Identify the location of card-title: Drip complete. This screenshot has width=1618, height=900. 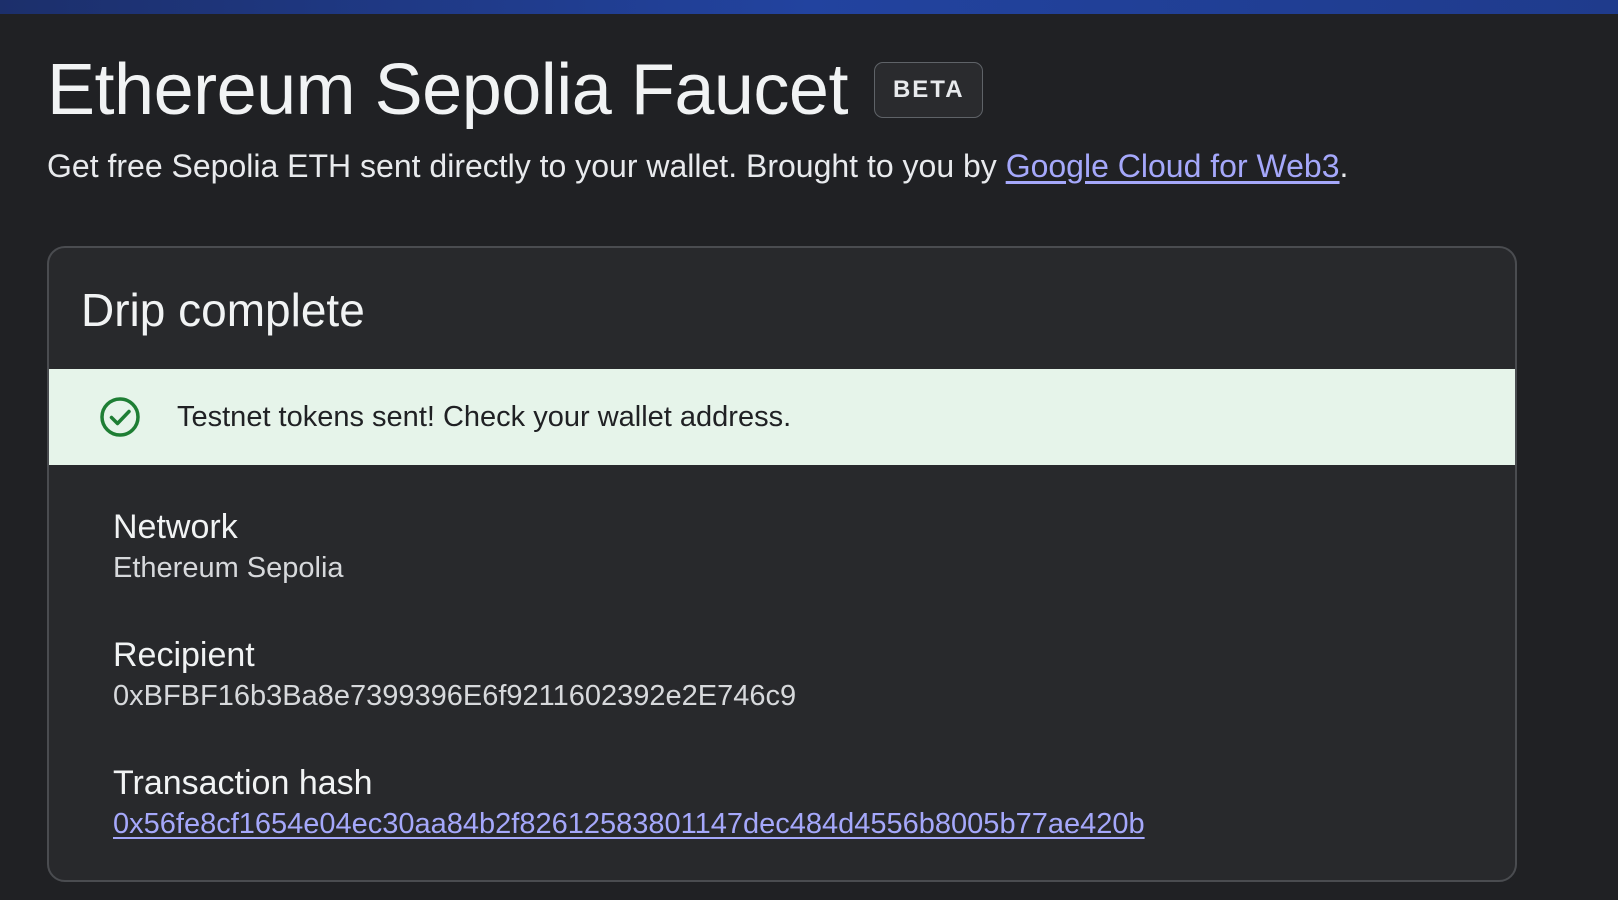
(223, 310).